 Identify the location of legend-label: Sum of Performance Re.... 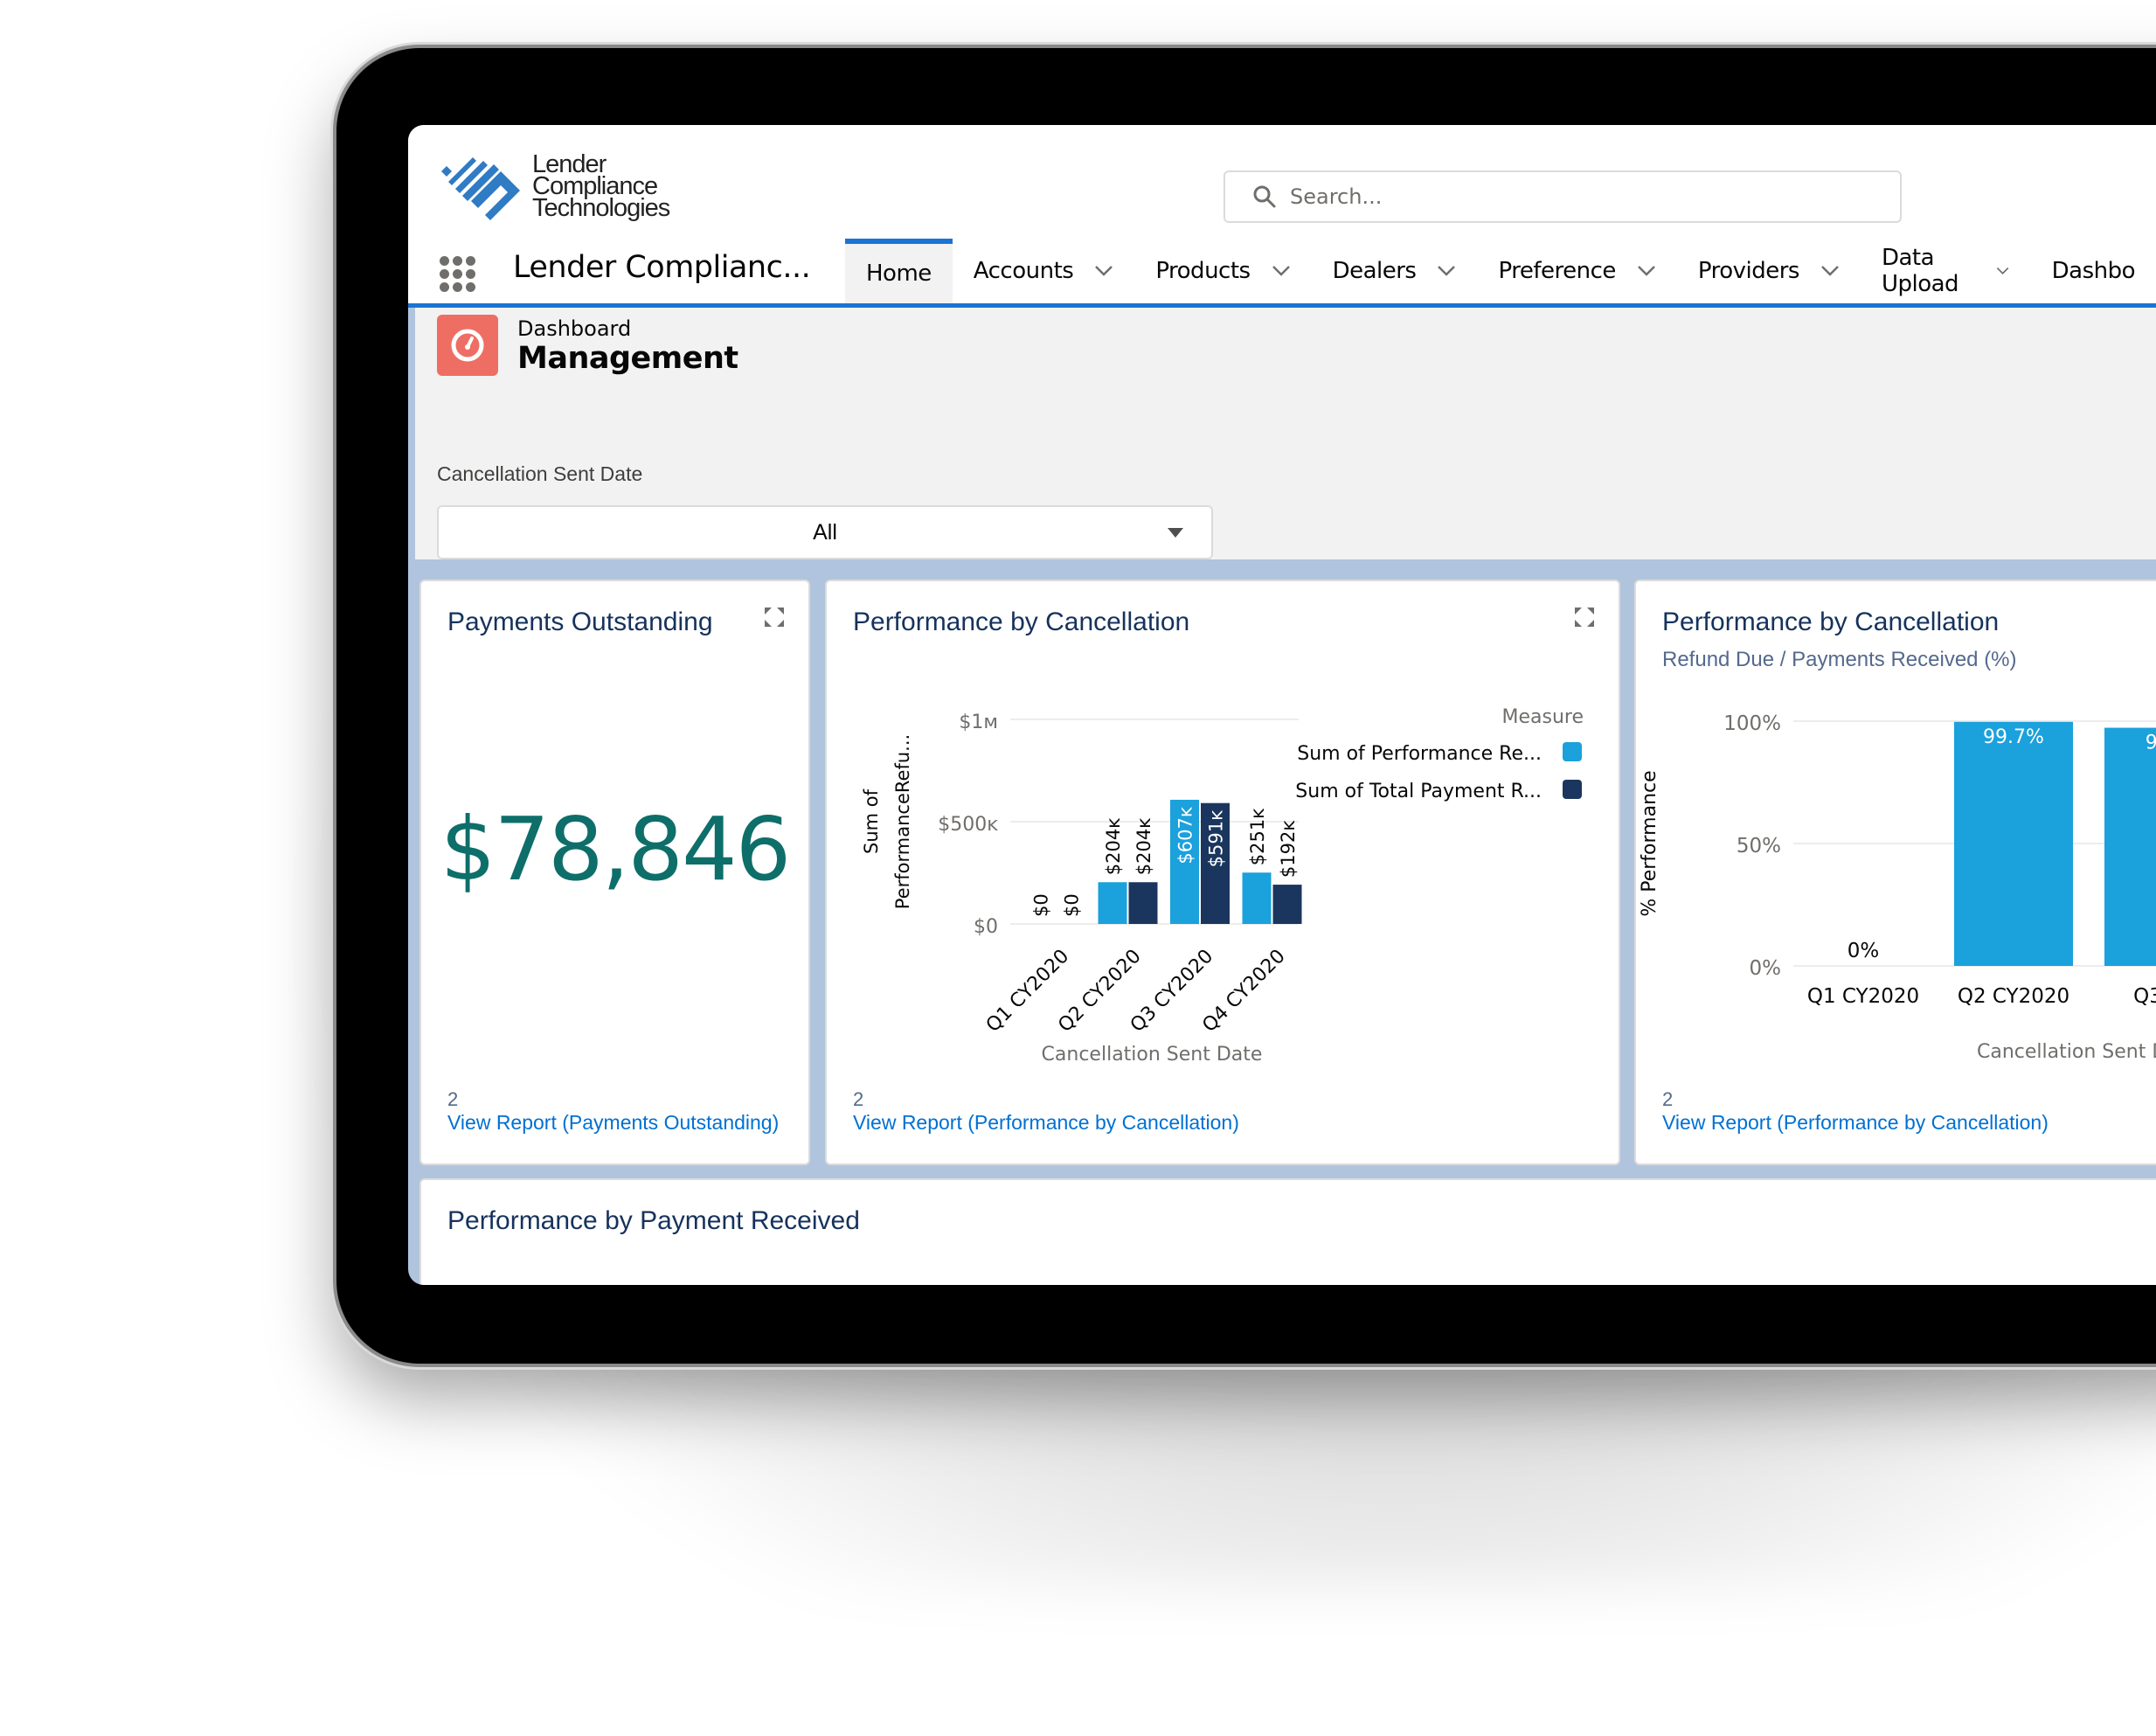
(1419, 754).